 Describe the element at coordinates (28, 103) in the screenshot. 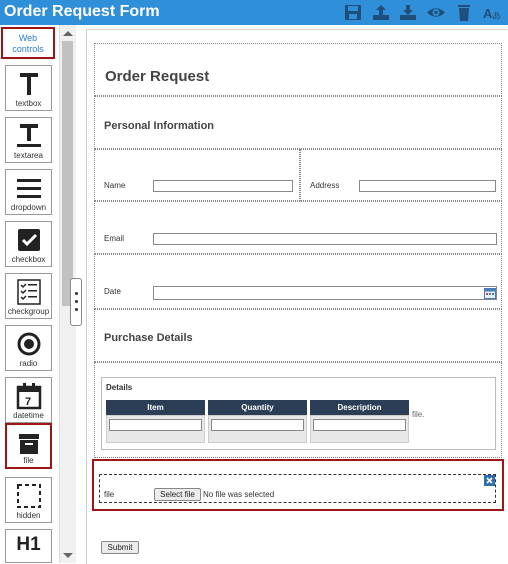

I see `tool-label: textbox` at that location.